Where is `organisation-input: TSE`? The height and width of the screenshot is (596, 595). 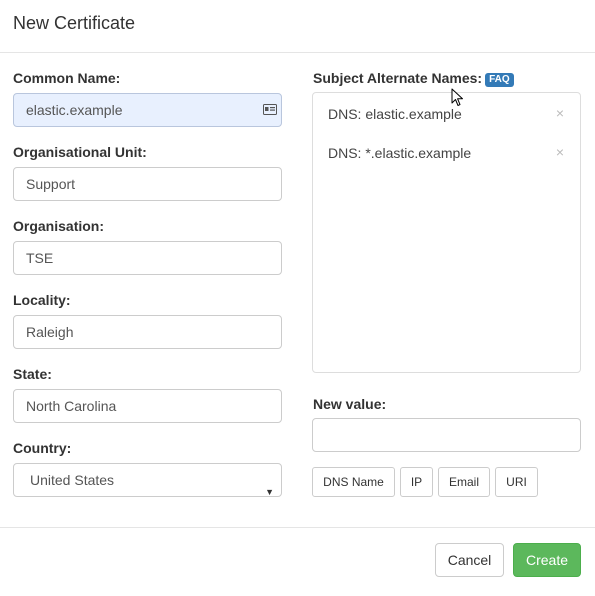 organisation-input: TSE is located at coordinates (147, 258).